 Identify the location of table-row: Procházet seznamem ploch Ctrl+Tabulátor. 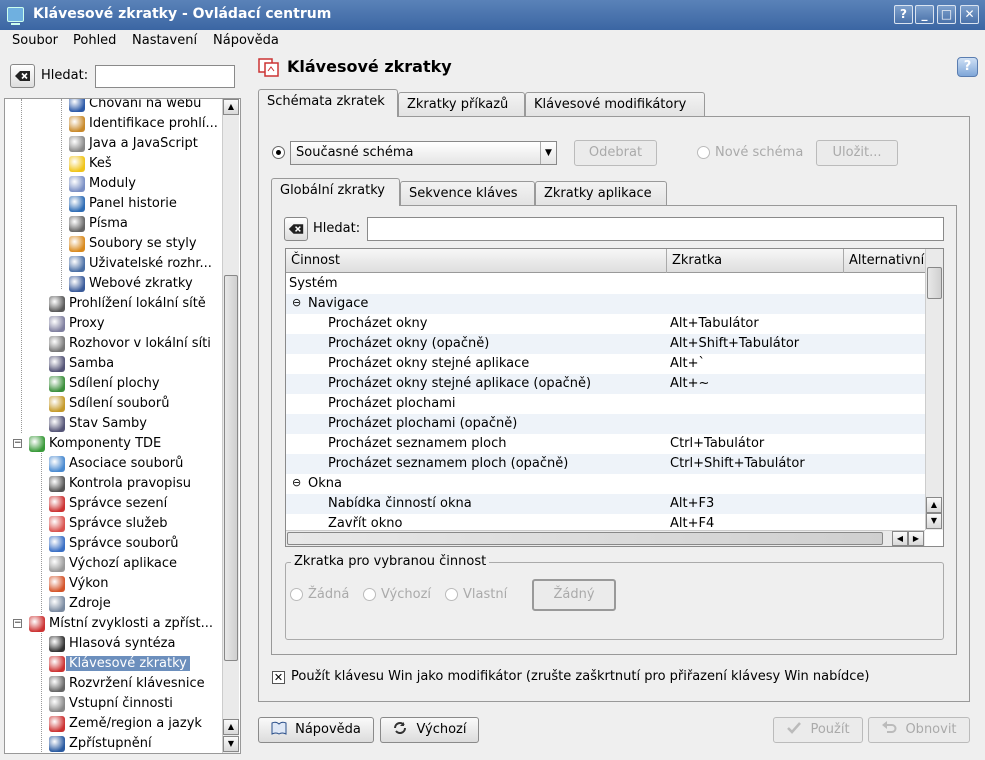
(606, 444).